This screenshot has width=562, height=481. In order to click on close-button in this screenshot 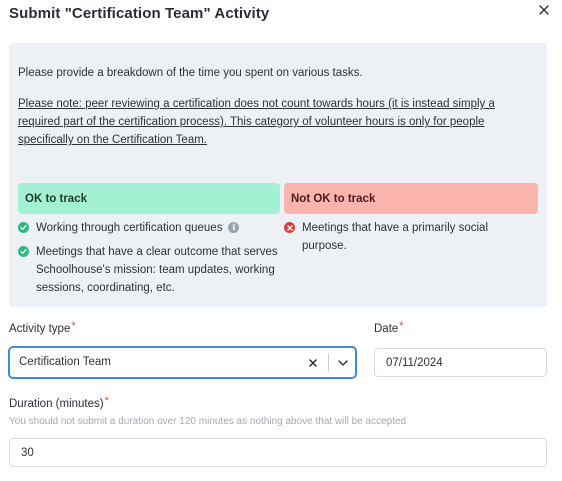, I will do `click(544, 10)`.